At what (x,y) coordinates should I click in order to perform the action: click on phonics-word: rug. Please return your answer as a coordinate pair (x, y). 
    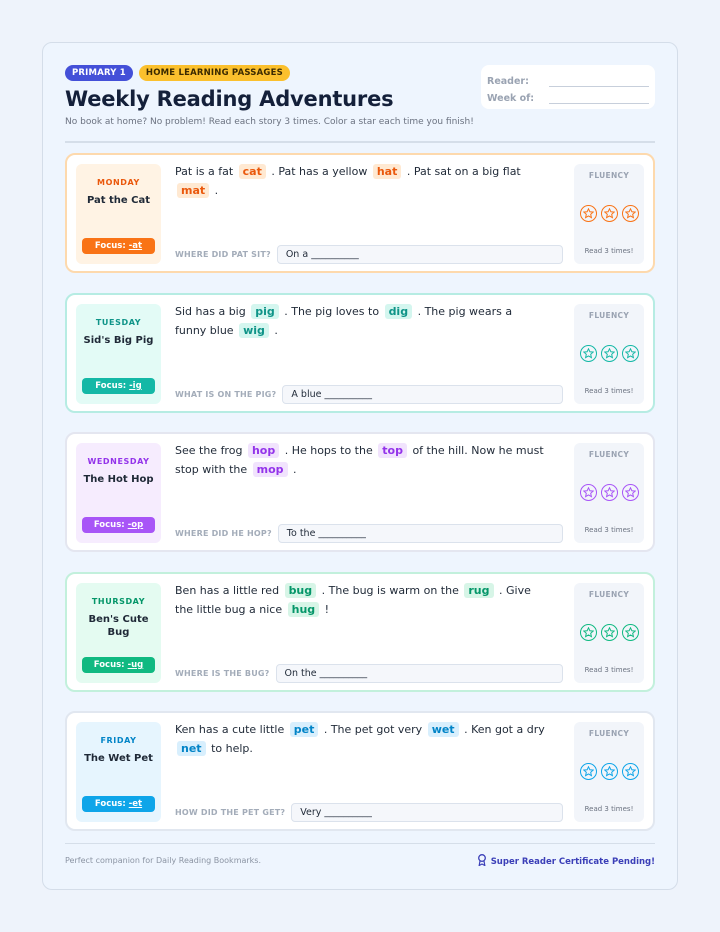
    Looking at the image, I should click on (479, 590).